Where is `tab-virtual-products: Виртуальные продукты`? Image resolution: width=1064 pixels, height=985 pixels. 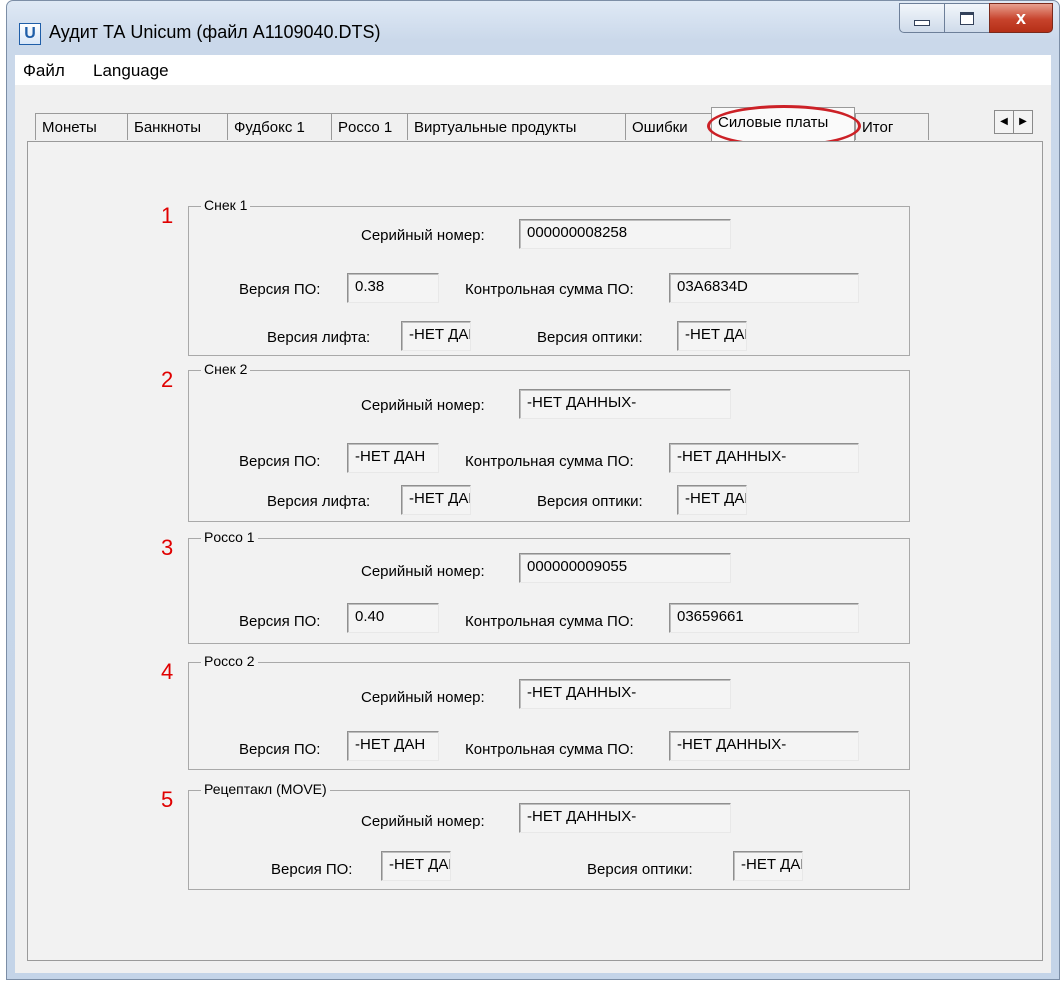
tab-virtual-products: Виртуальные продукты is located at coordinates (516, 126).